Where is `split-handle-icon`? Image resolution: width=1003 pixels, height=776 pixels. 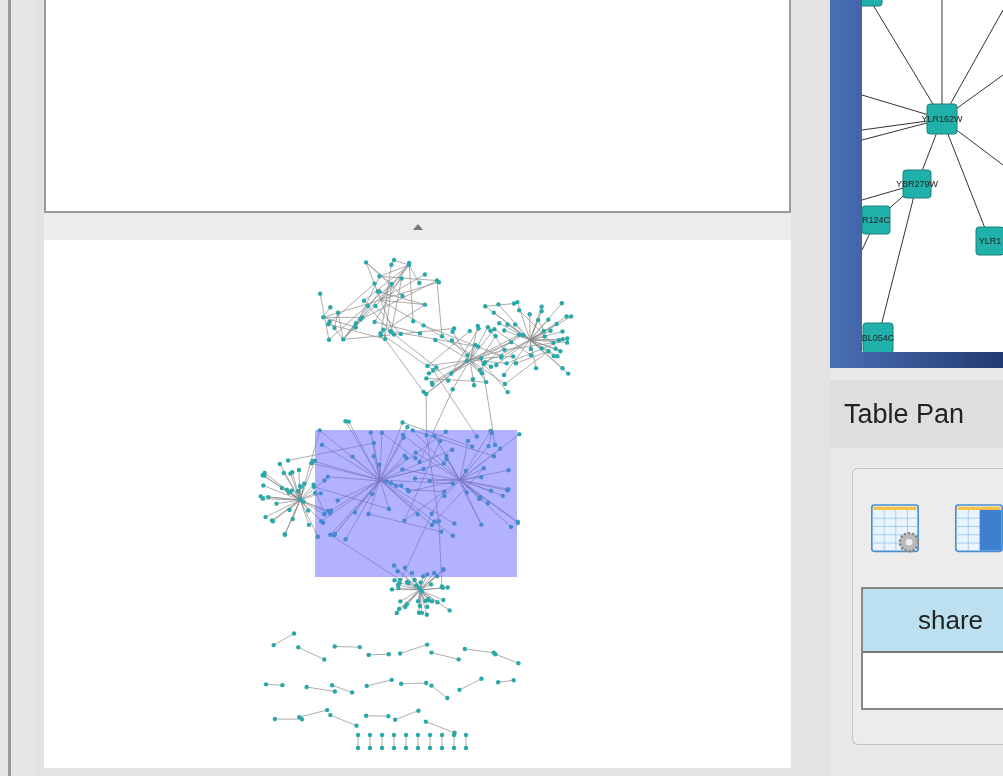 split-handle-icon is located at coordinates (417, 226).